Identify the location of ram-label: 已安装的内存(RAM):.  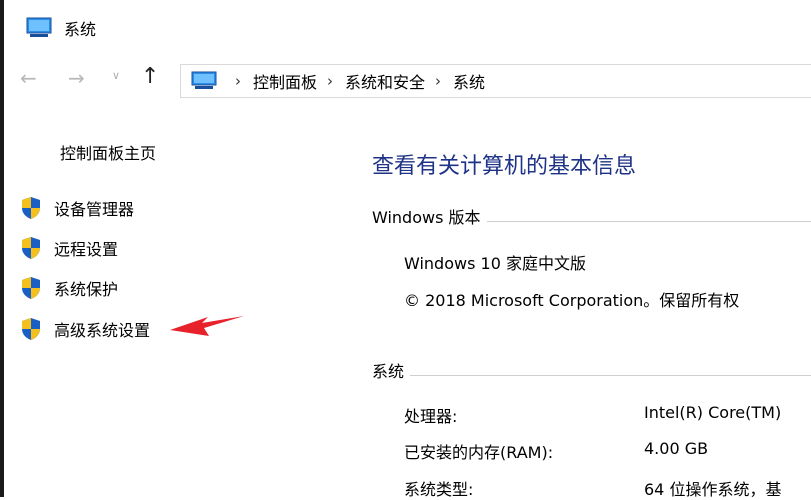
(479, 452).